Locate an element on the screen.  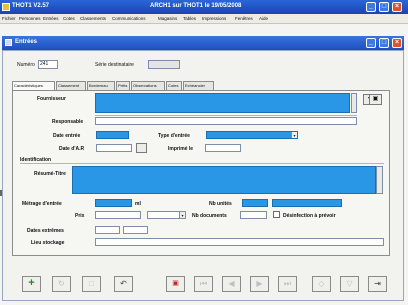
minimize-button: _ is located at coordinates (371, 7).